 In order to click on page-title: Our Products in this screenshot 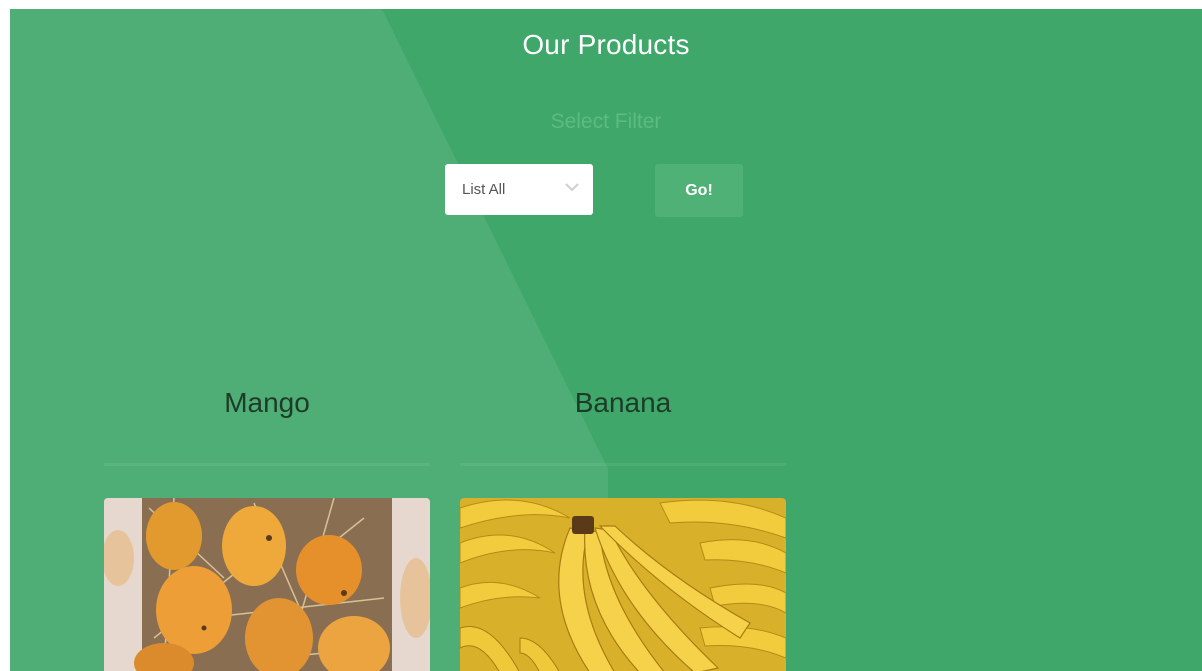, I will do `click(606, 44)`.